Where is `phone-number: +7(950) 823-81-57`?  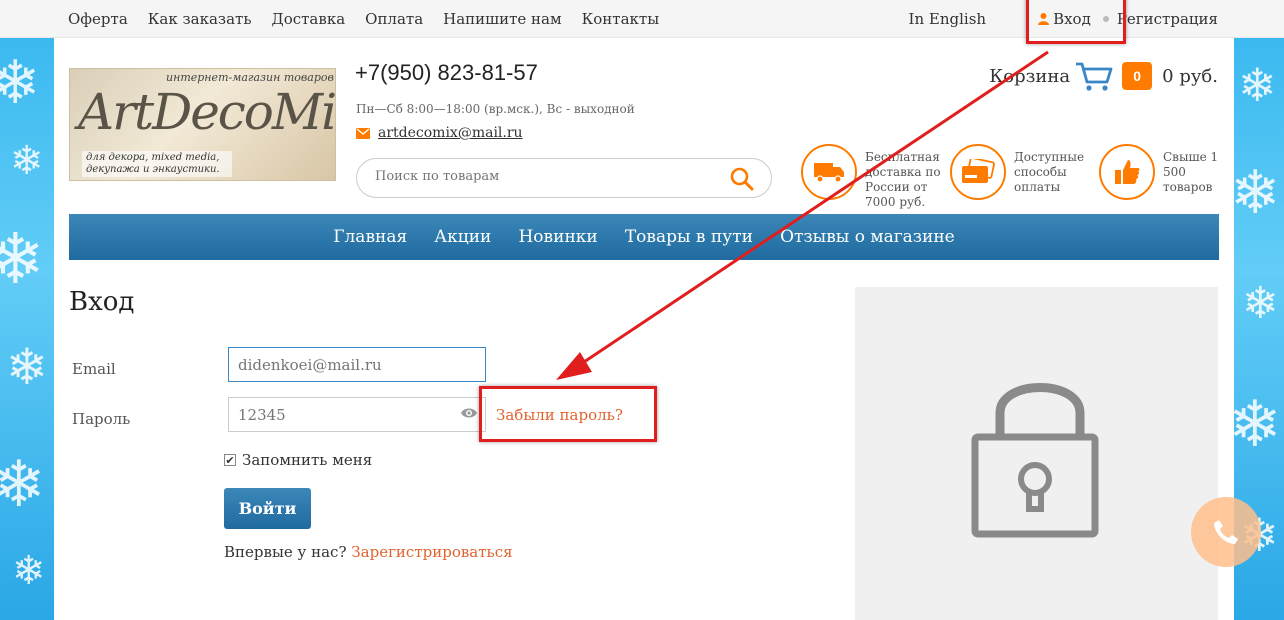
phone-number: +7(950) 823-81-57 is located at coordinates (446, 73).